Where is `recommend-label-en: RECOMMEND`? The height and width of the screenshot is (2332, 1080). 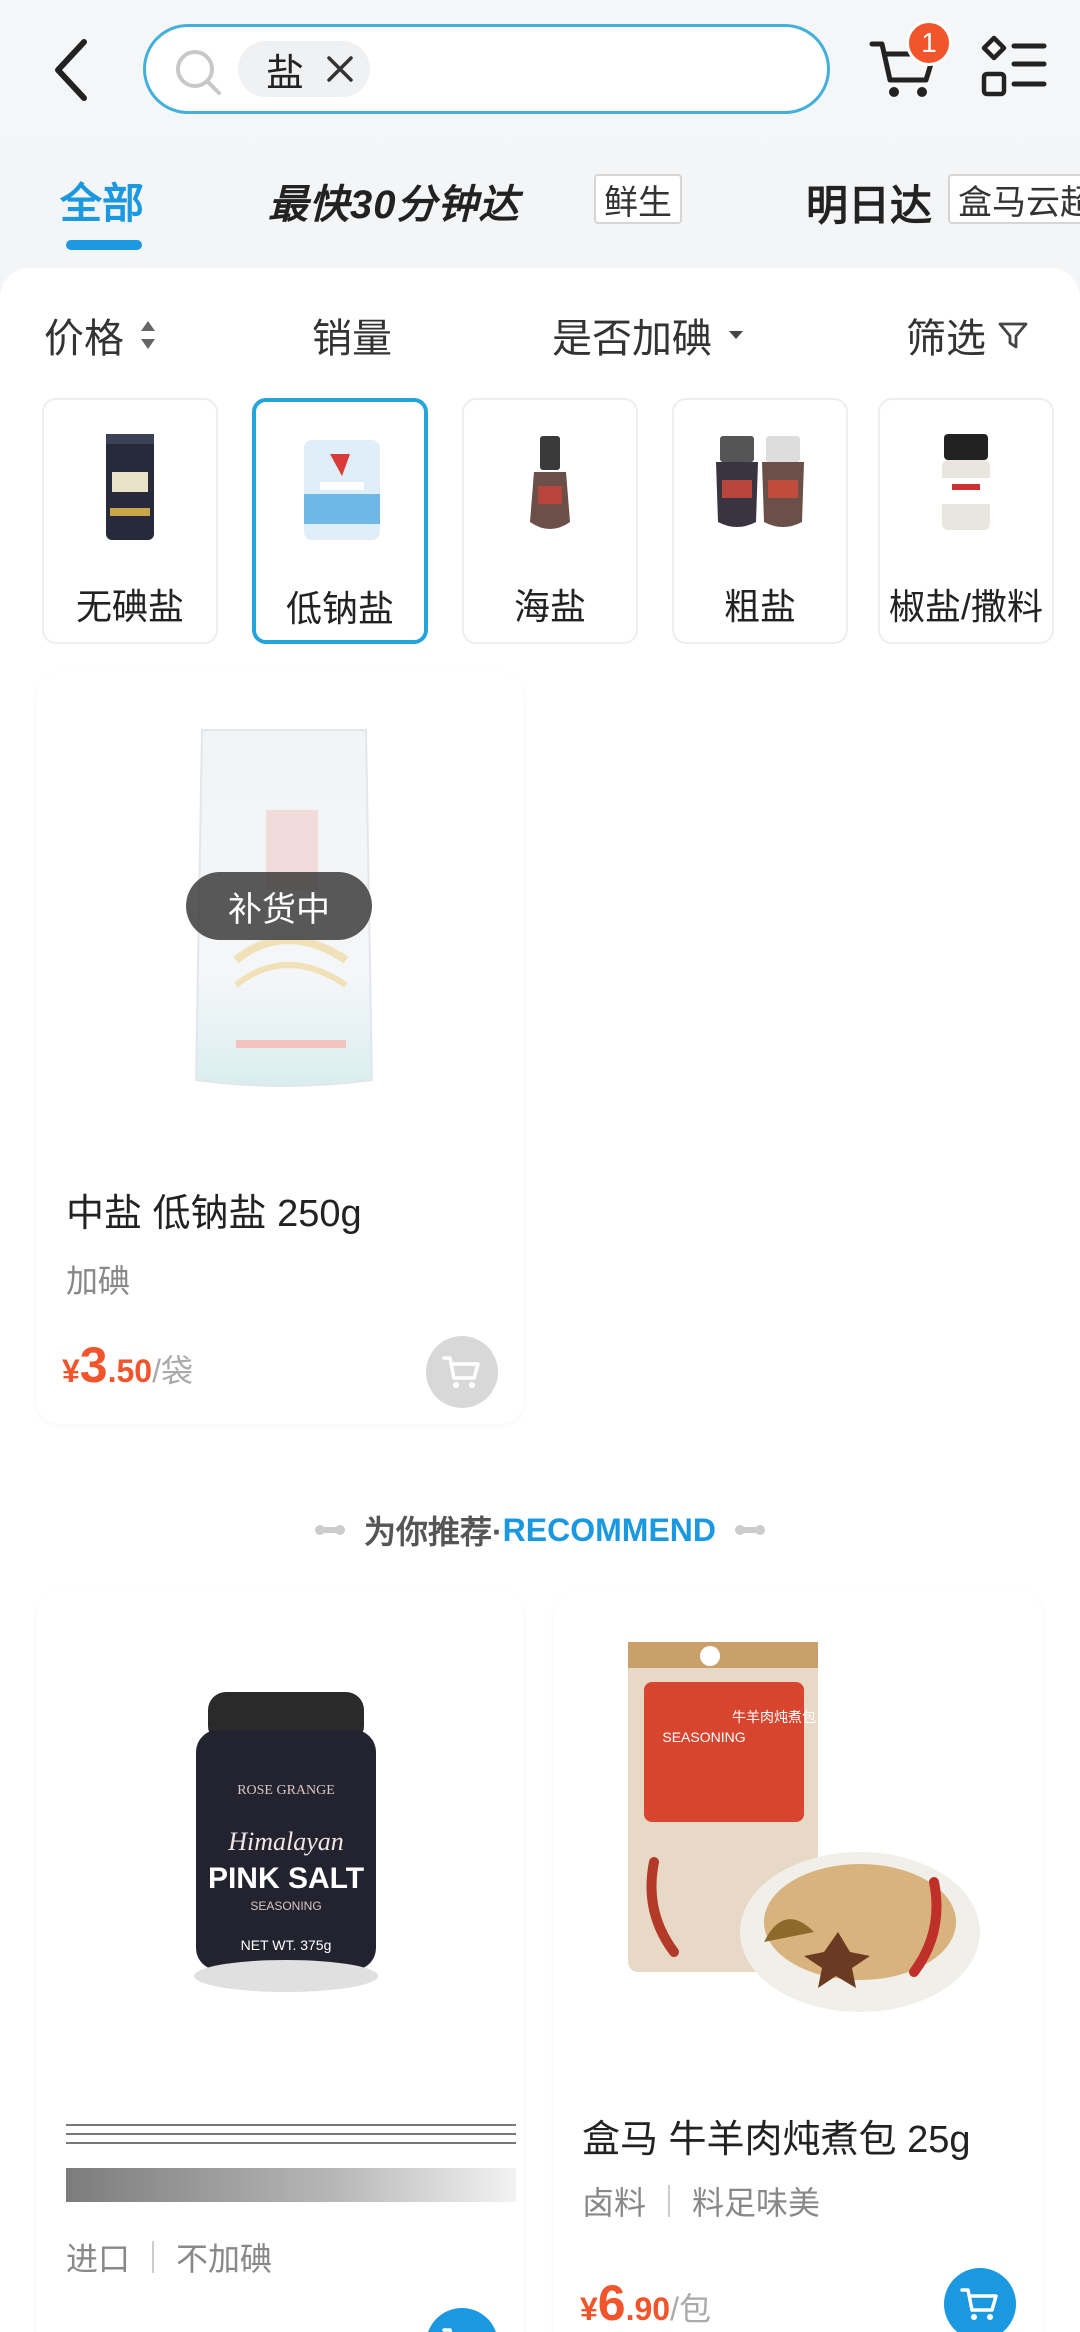
recommend-label-en: RECOMMEND is located at coordinates (609, 1529).